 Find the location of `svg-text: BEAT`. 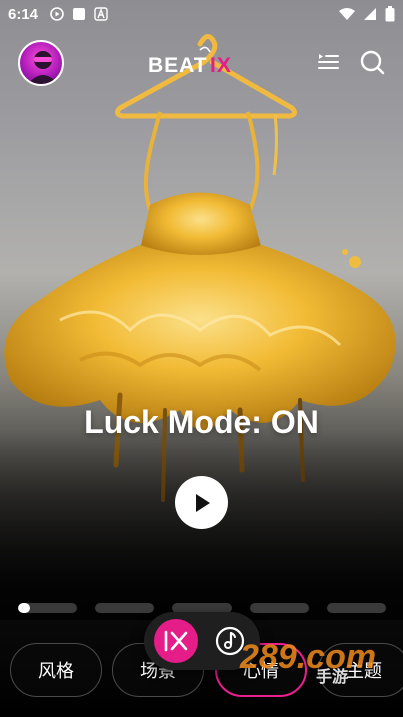

svg-text: BEAT is located at coordinates (178, 65).